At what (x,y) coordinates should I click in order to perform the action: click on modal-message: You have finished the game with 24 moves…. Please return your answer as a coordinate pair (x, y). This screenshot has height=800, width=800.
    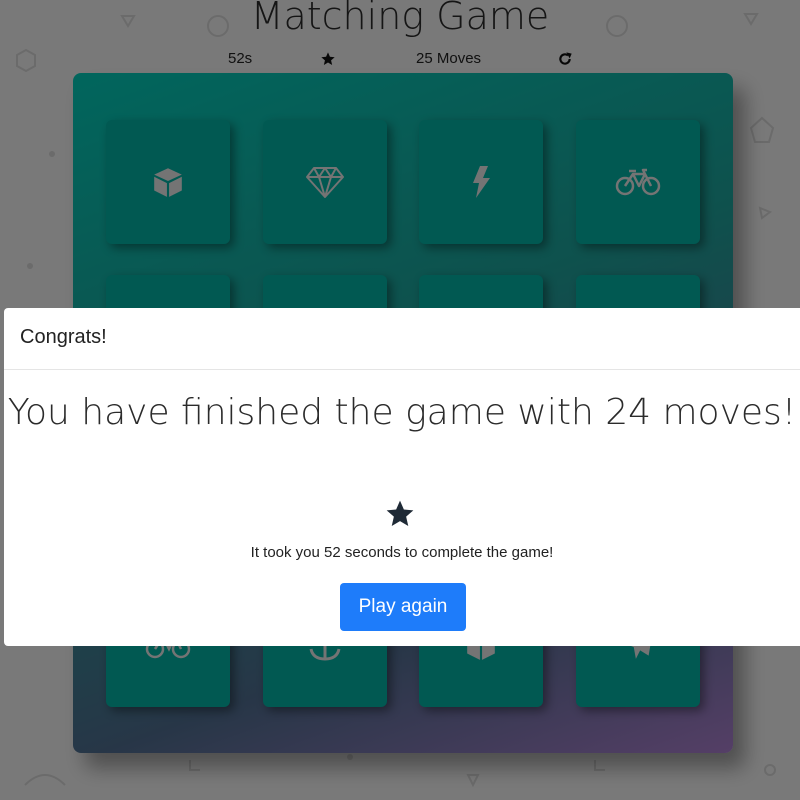
    Looking at the image, I should click on (402, 412).